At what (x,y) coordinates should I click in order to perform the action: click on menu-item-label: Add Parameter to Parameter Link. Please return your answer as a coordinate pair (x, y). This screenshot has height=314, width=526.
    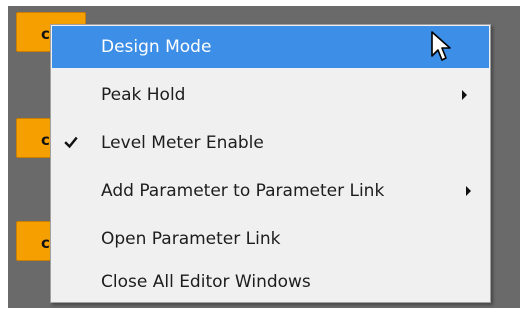
    Looking at the image, I should click on (243, 191).